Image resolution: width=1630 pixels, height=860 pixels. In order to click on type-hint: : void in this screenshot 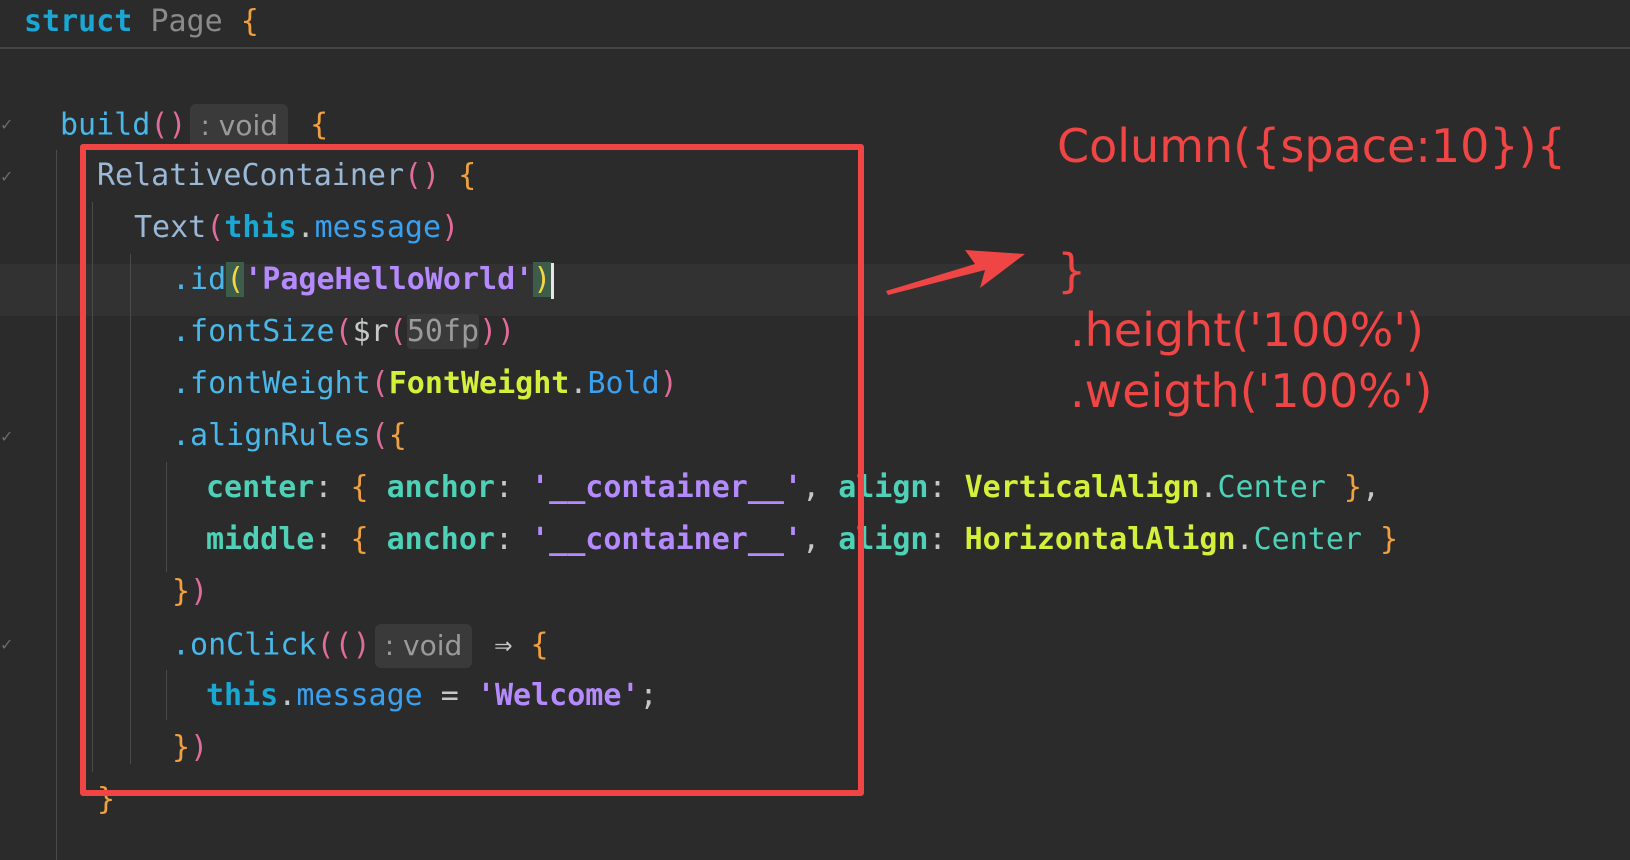, I will do `click(239, 126)`.